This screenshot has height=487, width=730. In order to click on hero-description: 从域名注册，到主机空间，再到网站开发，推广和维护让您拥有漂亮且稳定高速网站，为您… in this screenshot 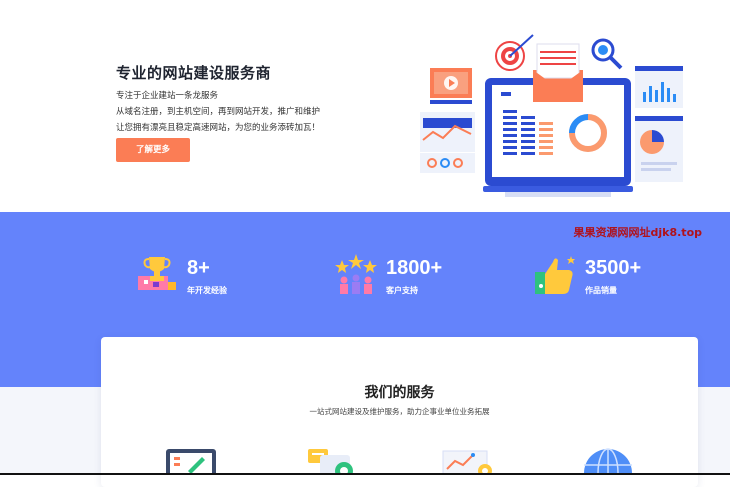, I will do `click(218, 120)`.